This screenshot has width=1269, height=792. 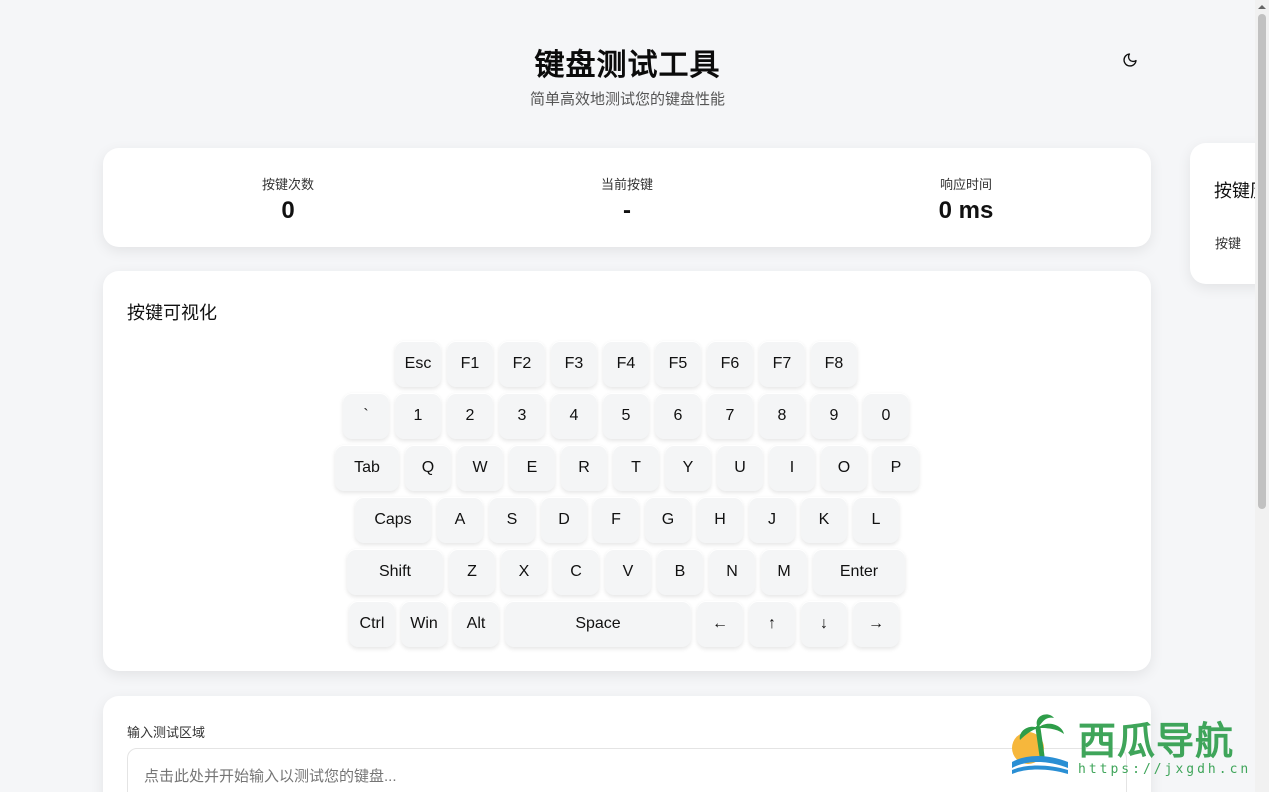 What do you see at coordinates (678, 364) in the screenshot?
I see `key-f5: F5` at bounding box center [678, 364].